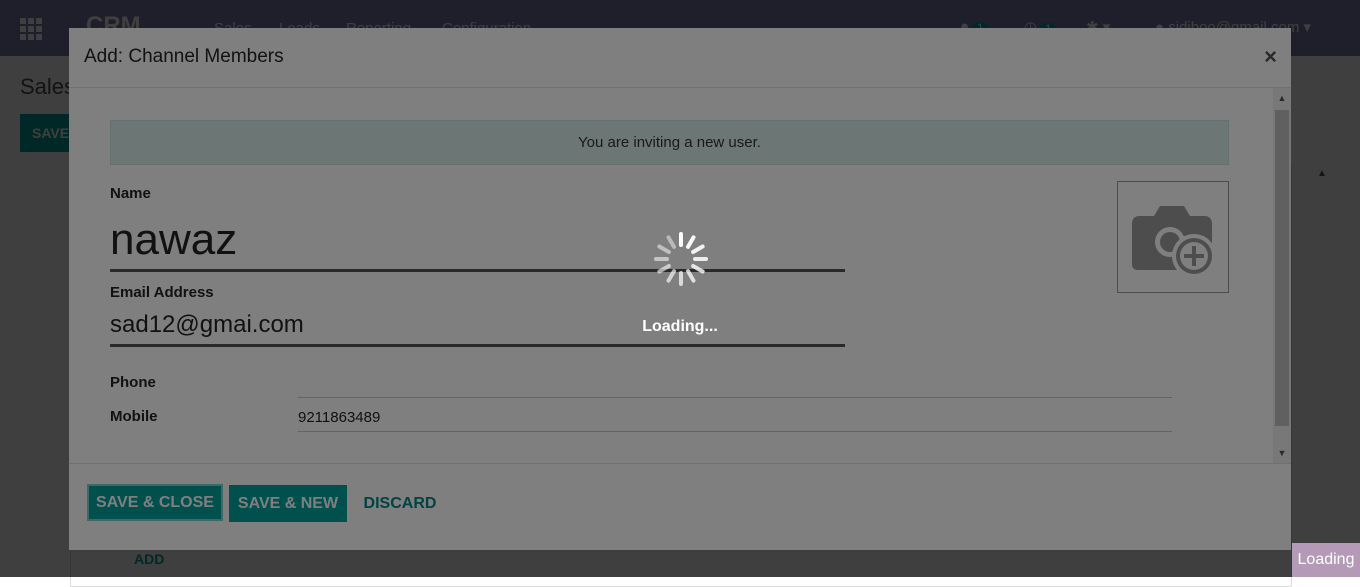 The image size is (1360, 587). Describe the element at coordinates (1326, 560) in the screenshot. I see `loading-badge: Loading` at that location.